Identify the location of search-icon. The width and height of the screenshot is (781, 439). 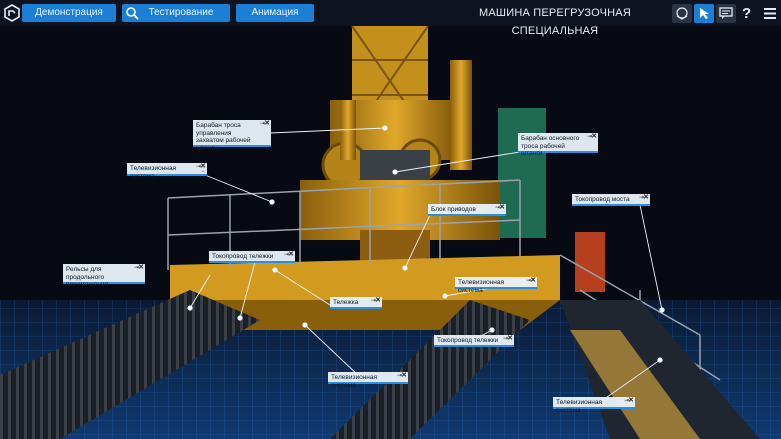
(132, 13).